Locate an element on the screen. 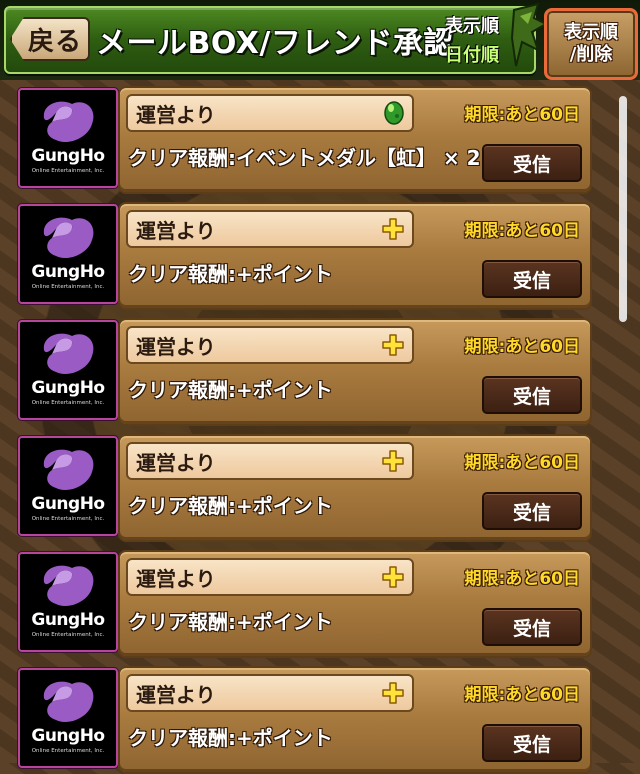 The width and height of the screenshot is (640, 774). sort-delete-button: 表示順 /削除 is located at coordinates (591, 44).